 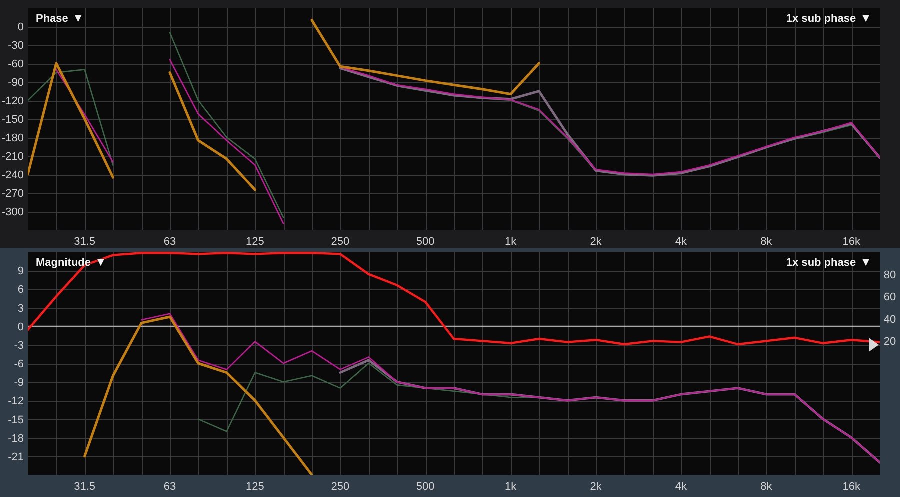 I want to click on axis-label: -12, so click(x=16, y=402).